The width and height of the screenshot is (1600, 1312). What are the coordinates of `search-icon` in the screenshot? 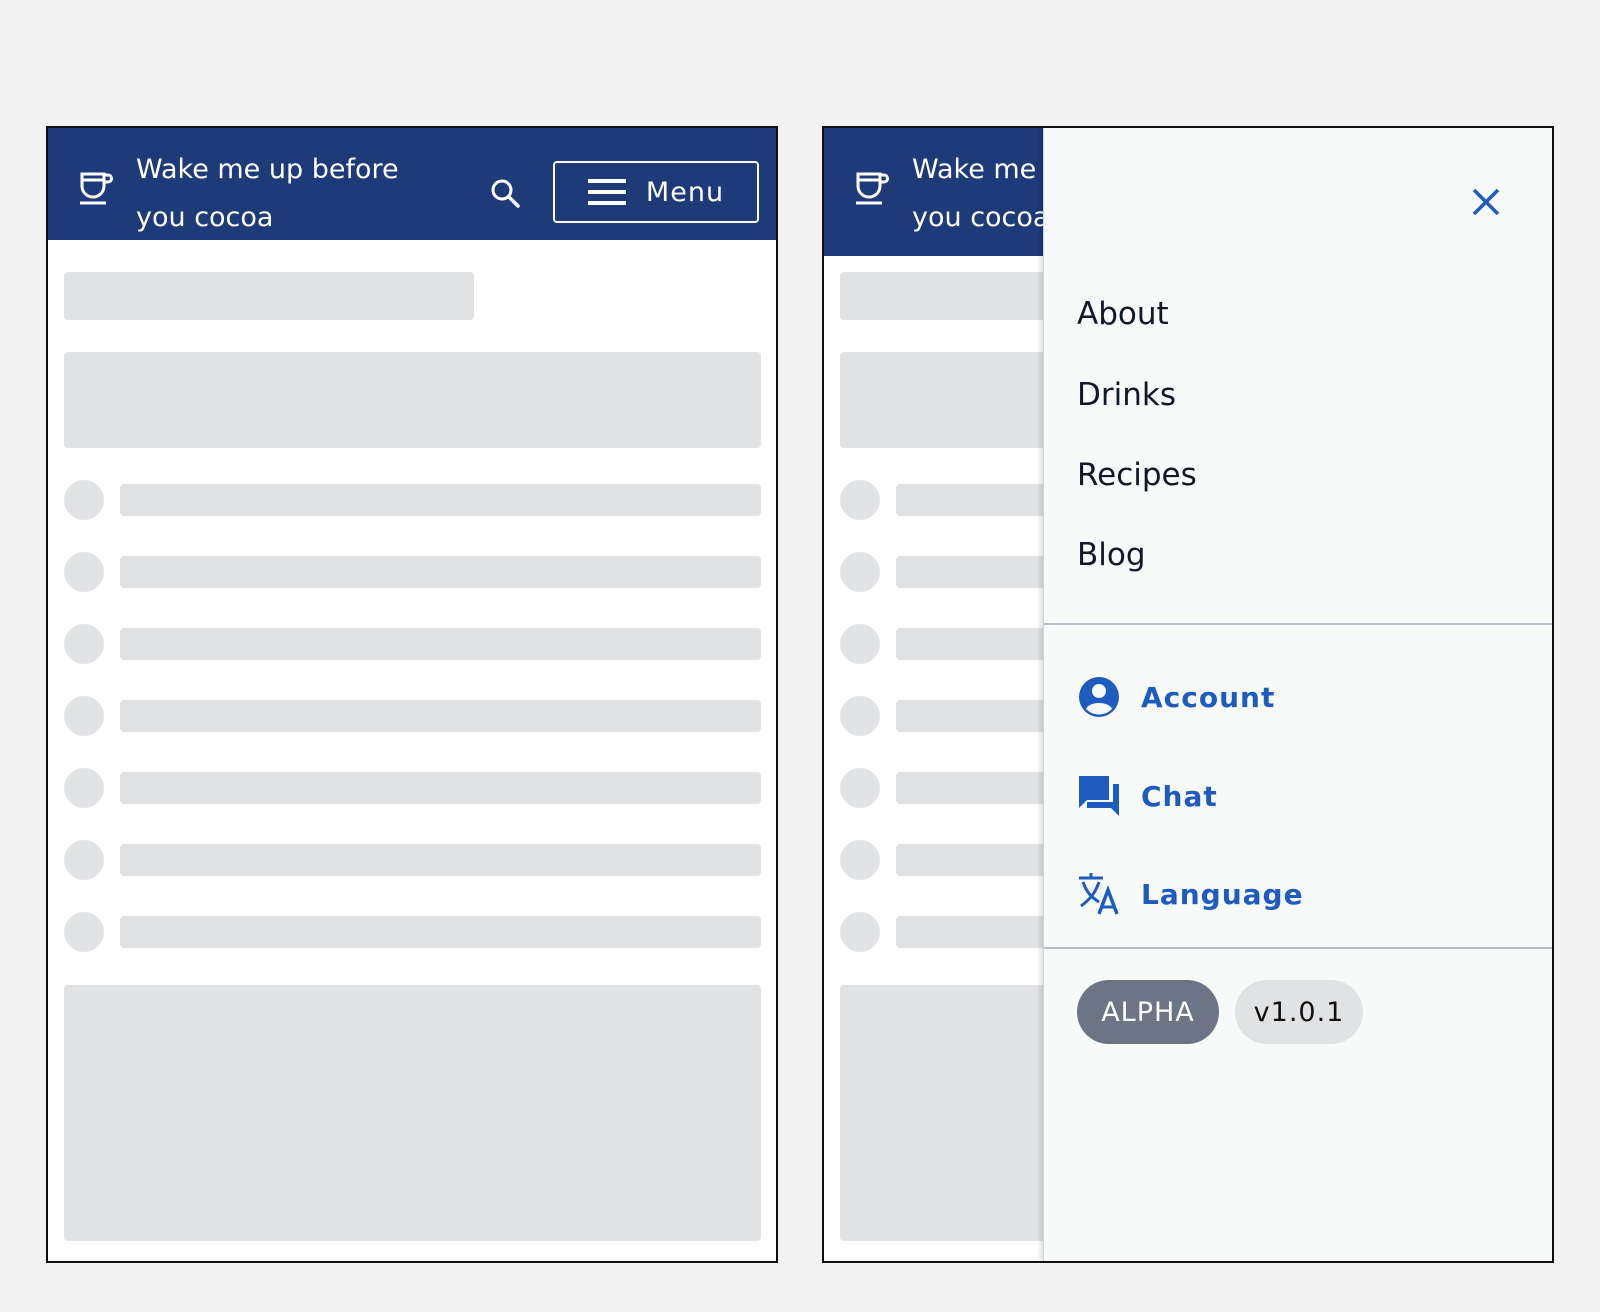 It's located at (506, 194).